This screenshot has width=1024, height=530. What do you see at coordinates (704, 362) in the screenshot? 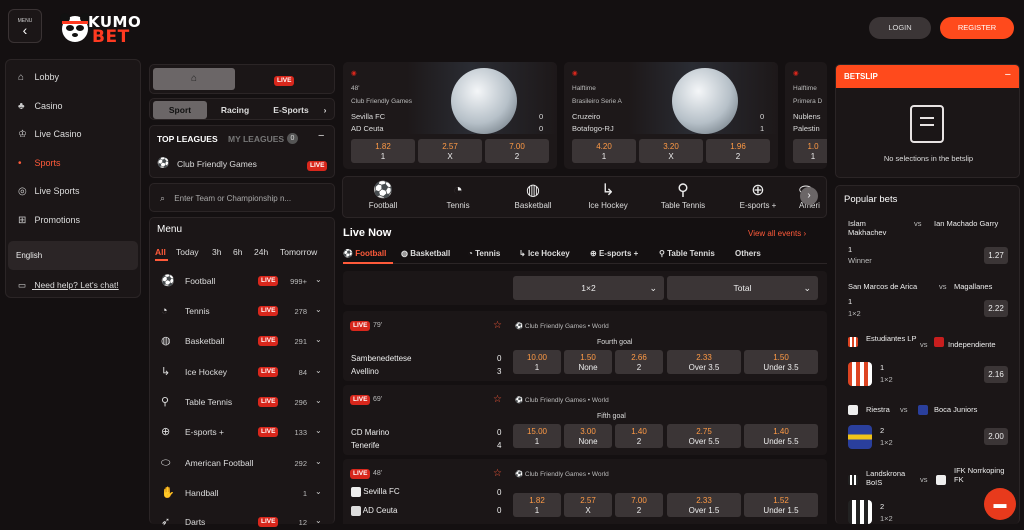
I see `odd-button: 2.33 Over 3.5` at bounding box center [704, 362].